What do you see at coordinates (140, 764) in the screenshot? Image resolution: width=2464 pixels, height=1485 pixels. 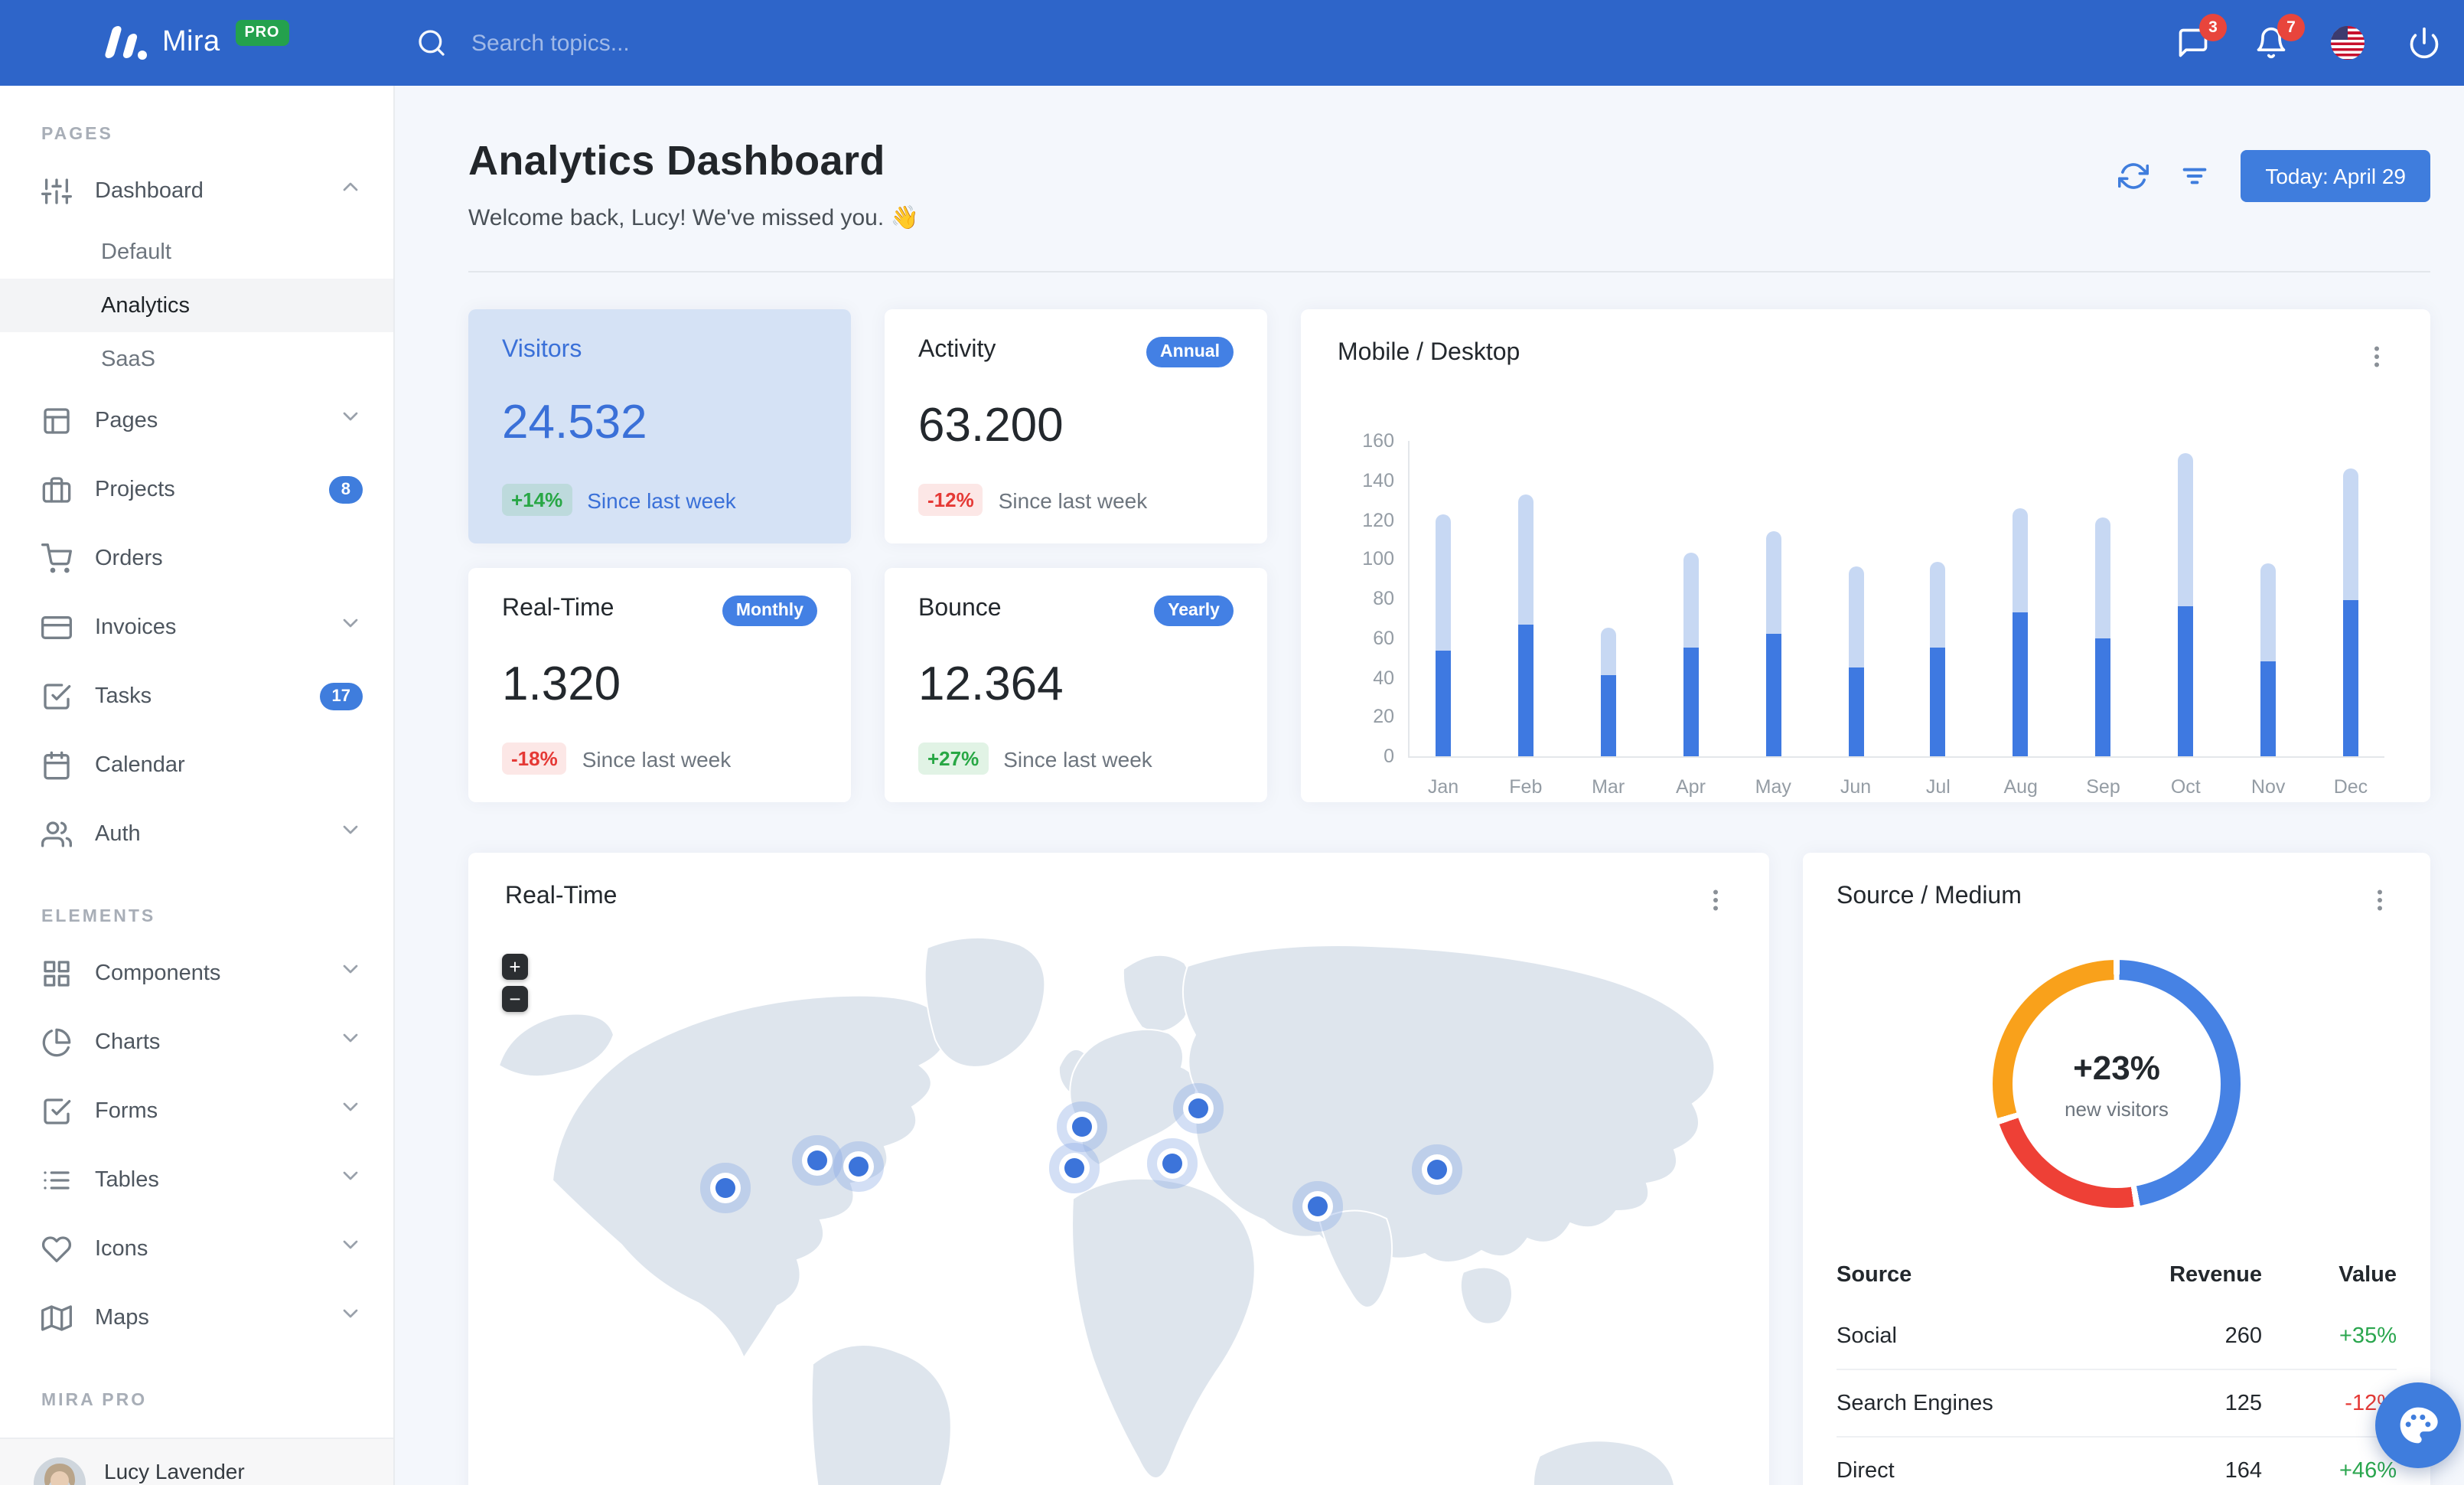 I see `sidebar-item-label: Calendar` at bounding box center [140, 764].